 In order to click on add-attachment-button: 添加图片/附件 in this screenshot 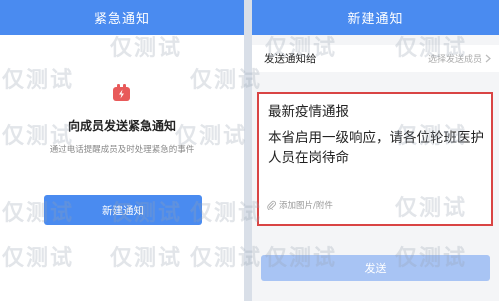, I will do `click(300, 205)`.